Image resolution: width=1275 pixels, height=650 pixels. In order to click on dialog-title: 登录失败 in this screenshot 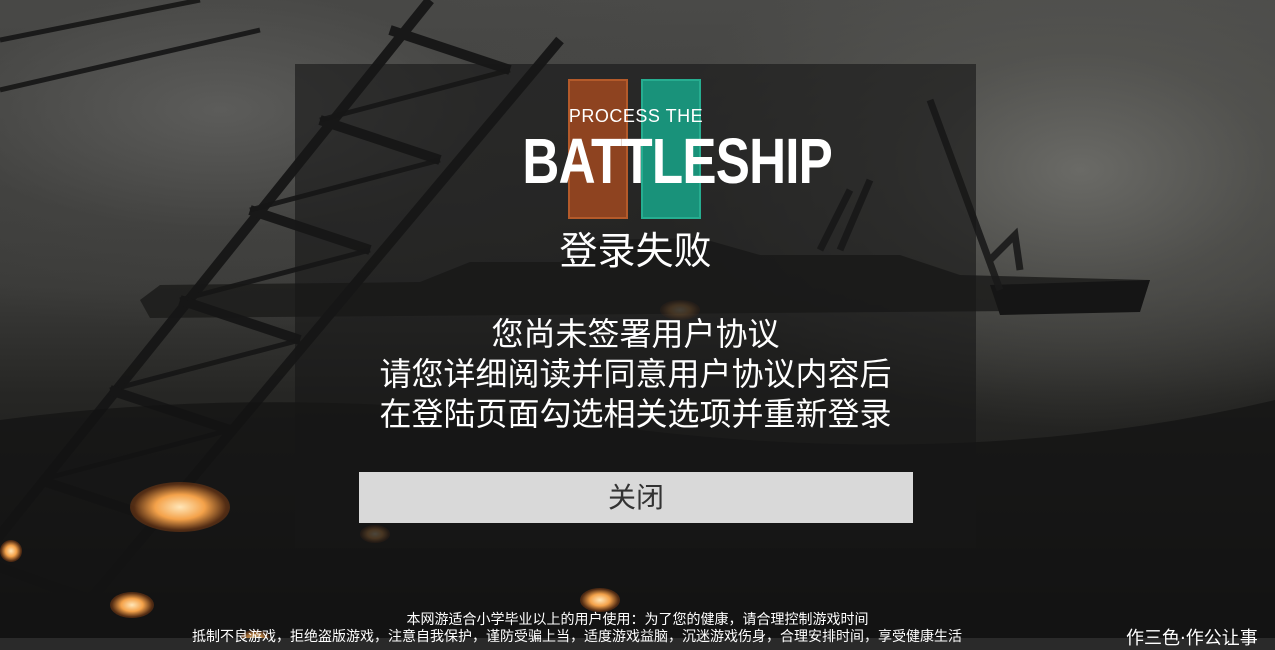, I will do `click(635, 251)`.